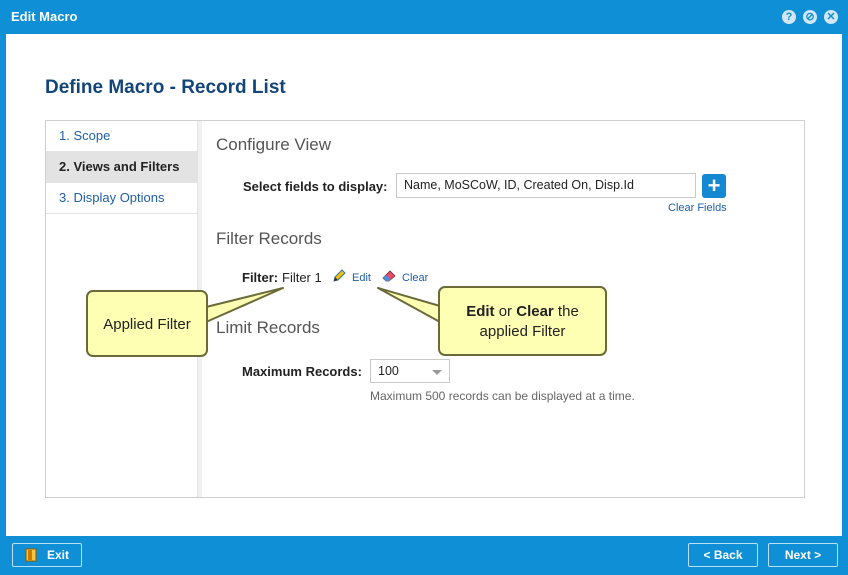 The width and height of the screenshot is (848, 575). What do you see at coordinates (268, 327) in the screenshot?
I see `limit-records-heading: Limit Records` at bounding box center [268, 327].